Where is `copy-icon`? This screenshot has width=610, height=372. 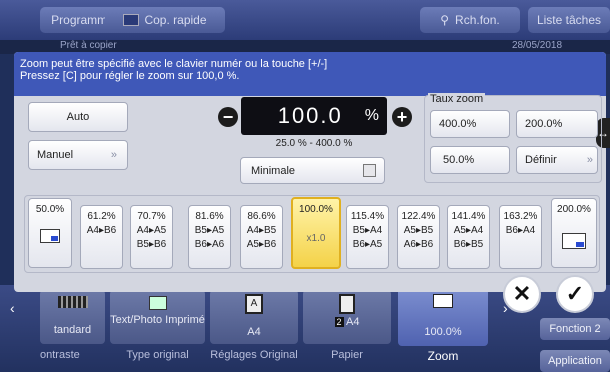
copy-icon is located at coordinates (131, 20).